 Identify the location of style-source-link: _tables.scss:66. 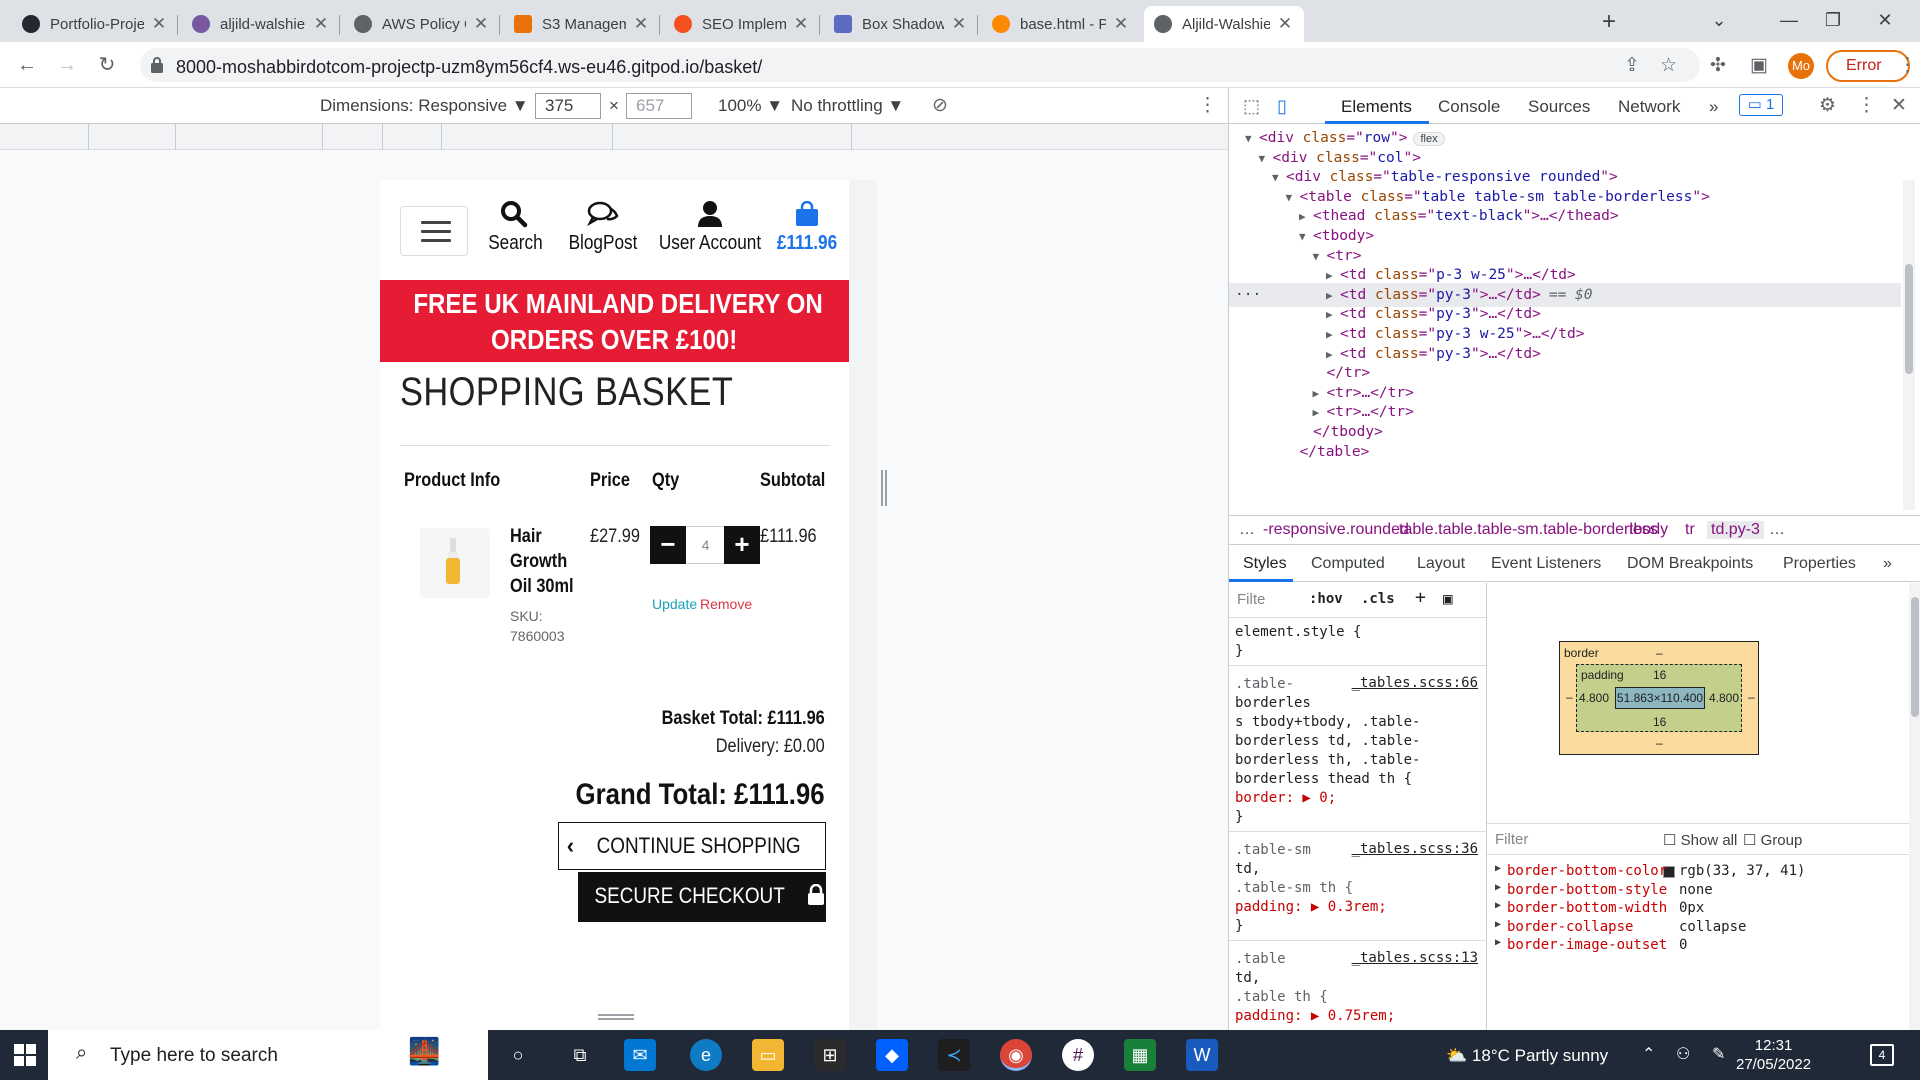
(1415, 683).